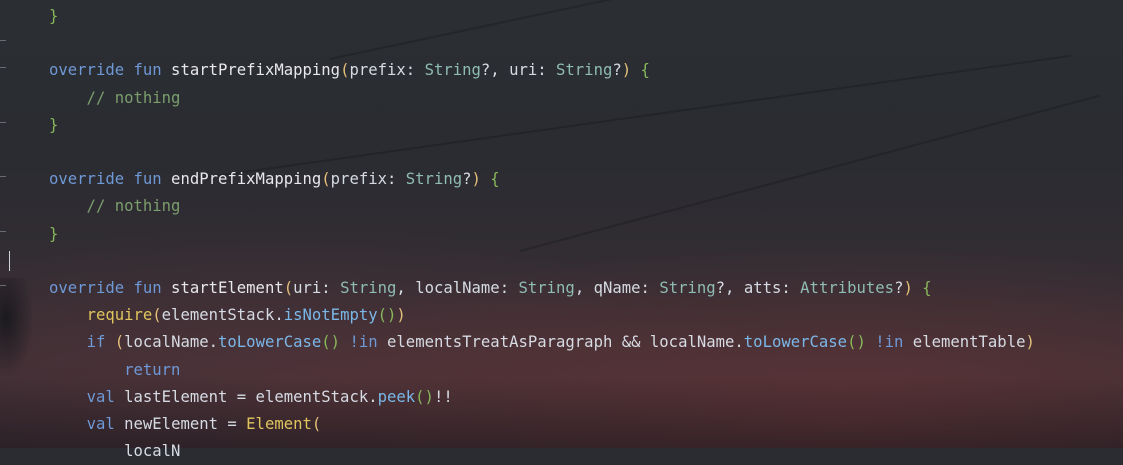  What do you see at coordinates (251, 70) in the screenshot?
I see `code-token: startPrefixMapping` at bounding box center [251, 70].